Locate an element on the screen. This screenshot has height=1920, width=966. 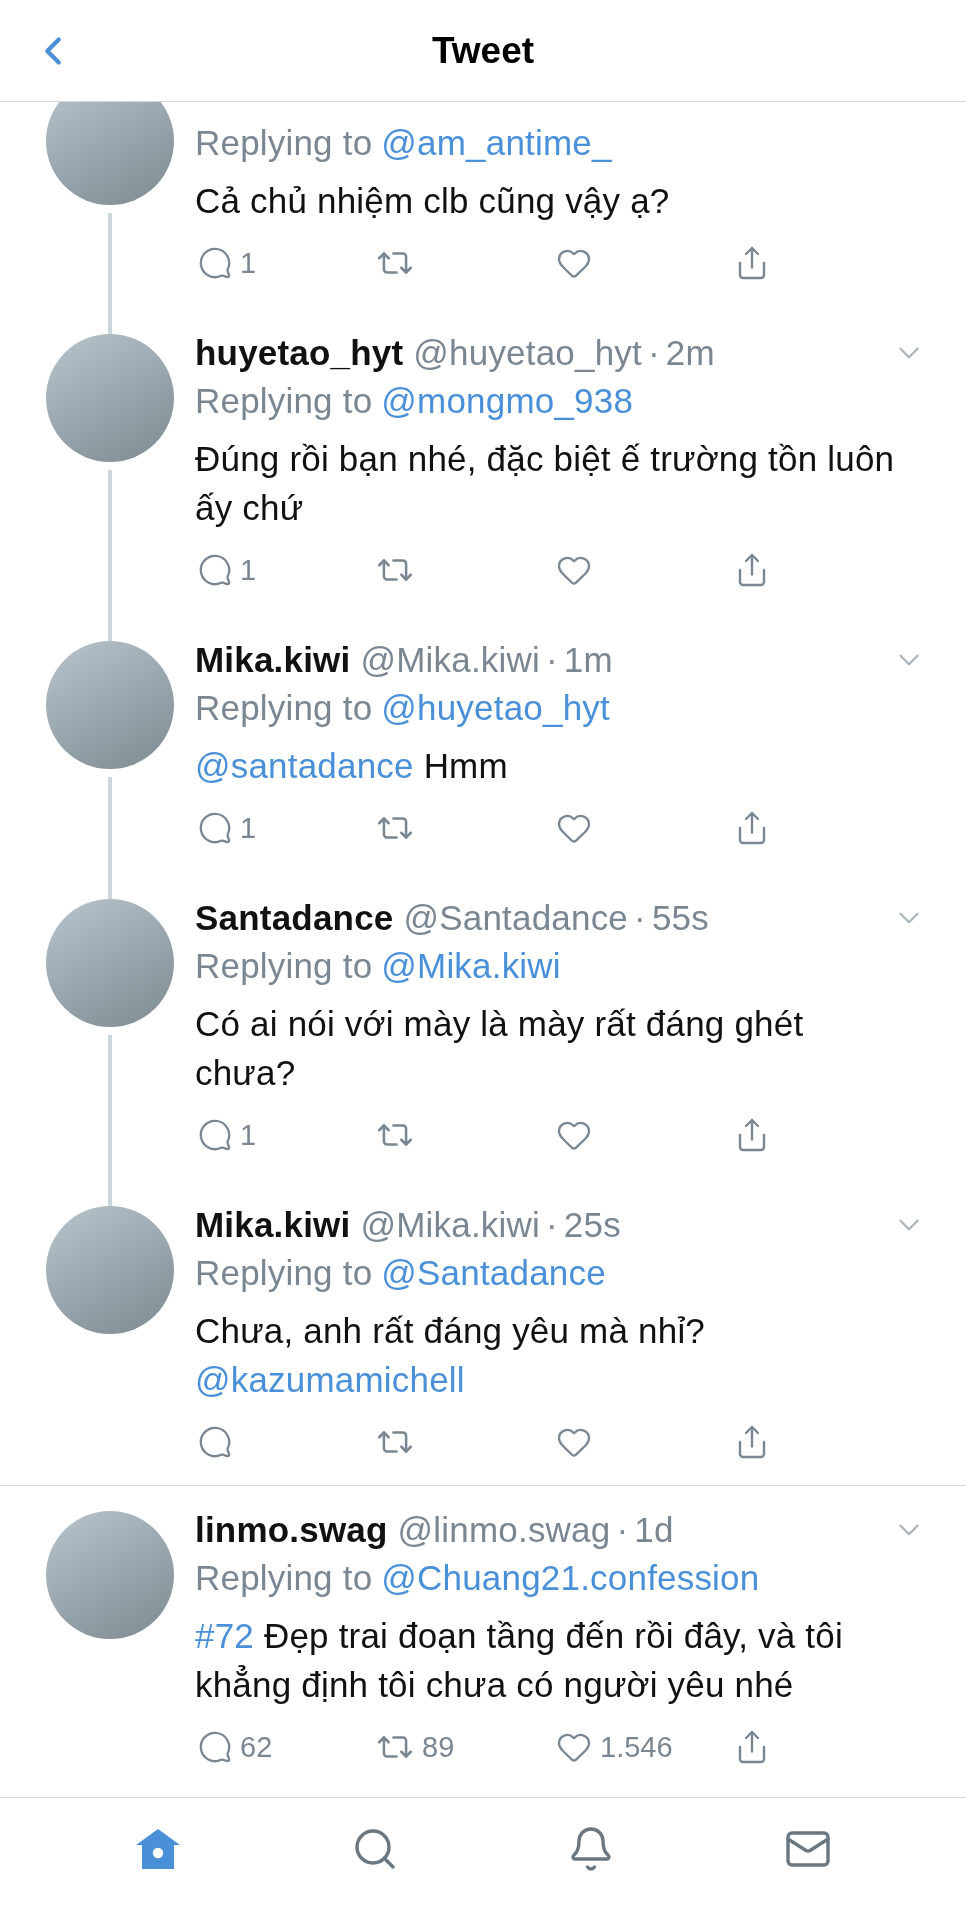
mention-link: @Mika.kiwi is located at coordinates (471, 966).